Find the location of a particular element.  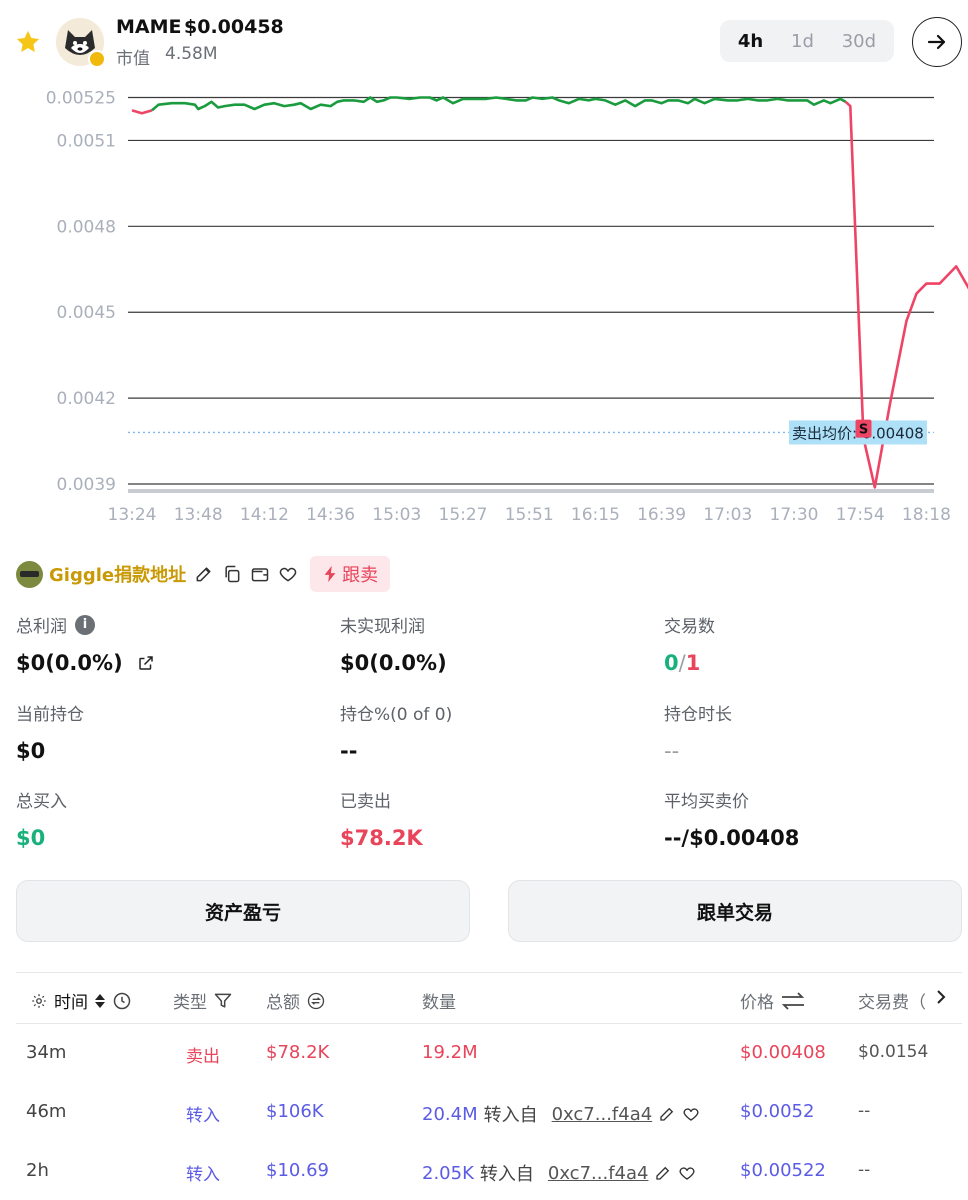

wallet-name: Giggle捐款地址 is located at coordinates (117, 574).